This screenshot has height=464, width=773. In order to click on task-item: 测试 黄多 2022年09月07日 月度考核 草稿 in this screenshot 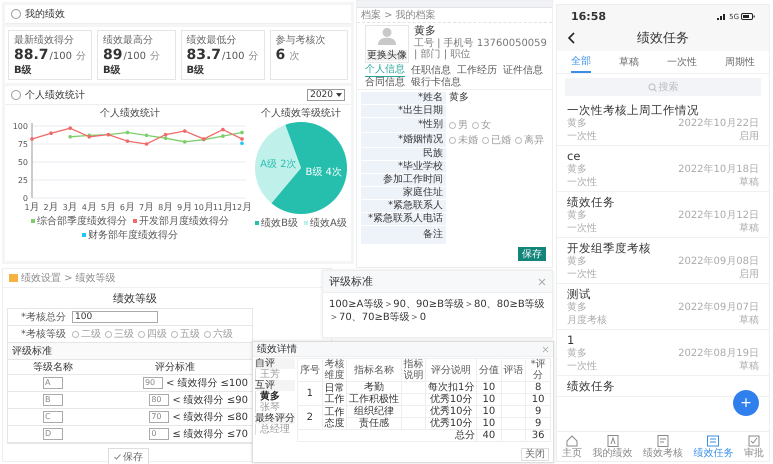, I will do `click(663, 307)`.